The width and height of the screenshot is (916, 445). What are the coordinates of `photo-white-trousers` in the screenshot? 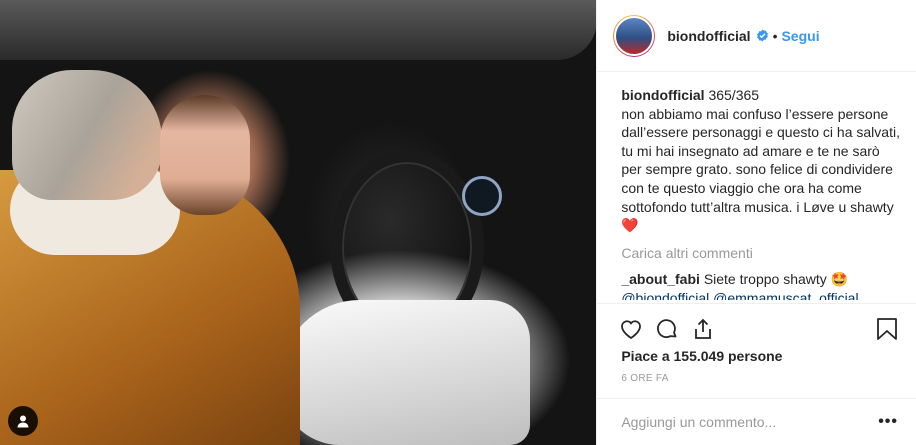 It's located at (405, 372).